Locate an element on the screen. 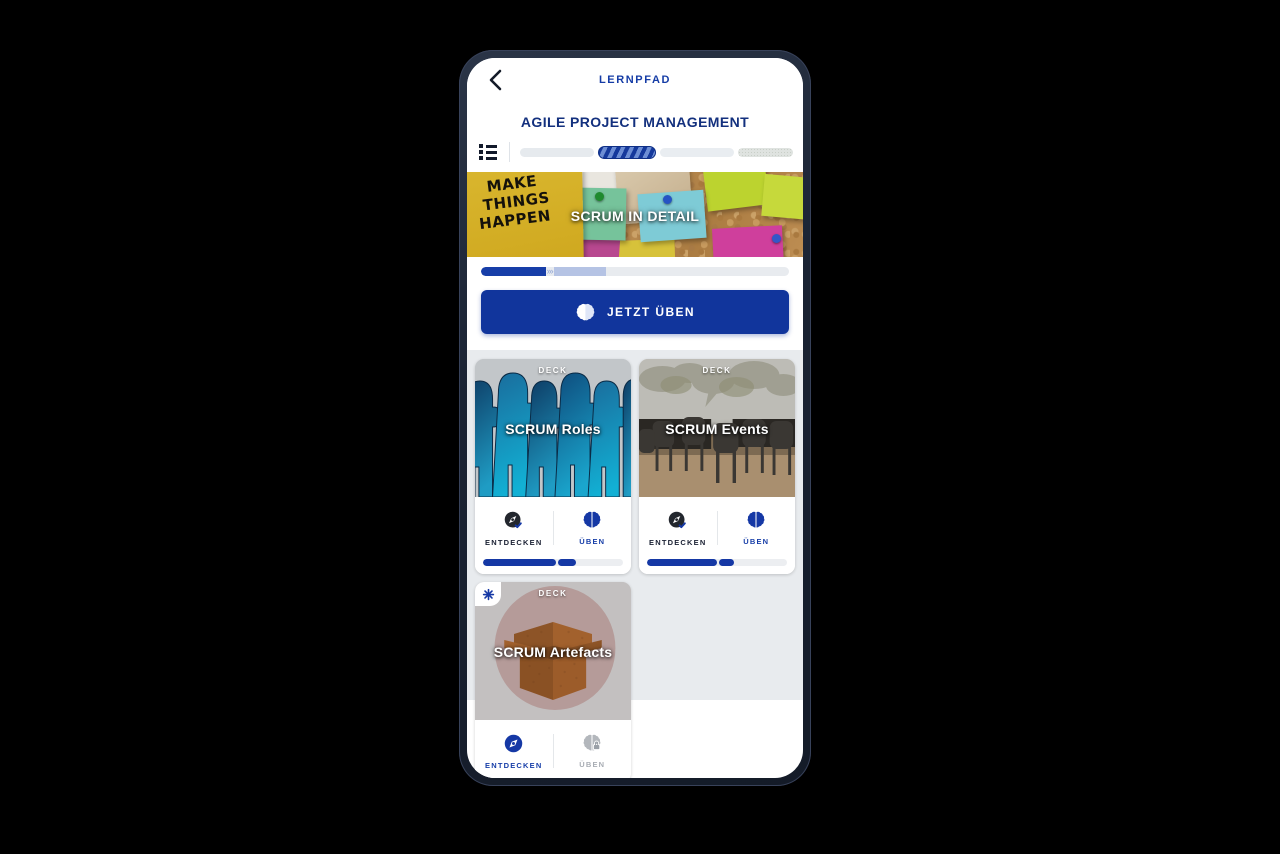 The width and height of the screenshot is (1280, 854). pushpin-blue-icon is located at coordinates (667, 199).